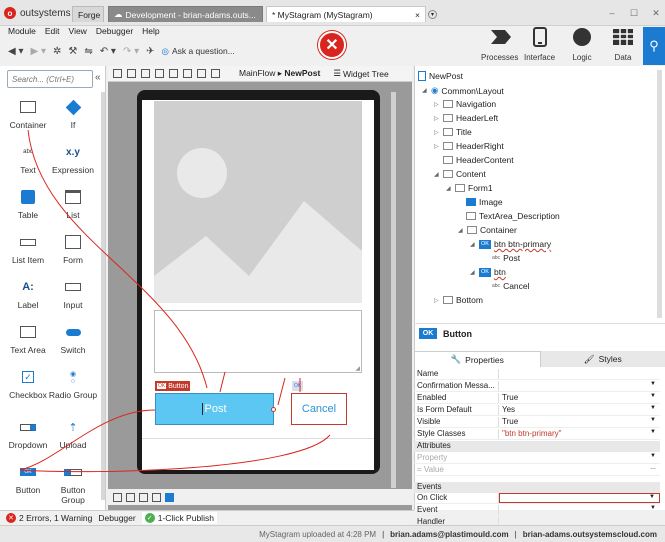 The image size is (665, 542). I want to click on prop-value: "btn btn-primary" ▼, so click(579, 434).